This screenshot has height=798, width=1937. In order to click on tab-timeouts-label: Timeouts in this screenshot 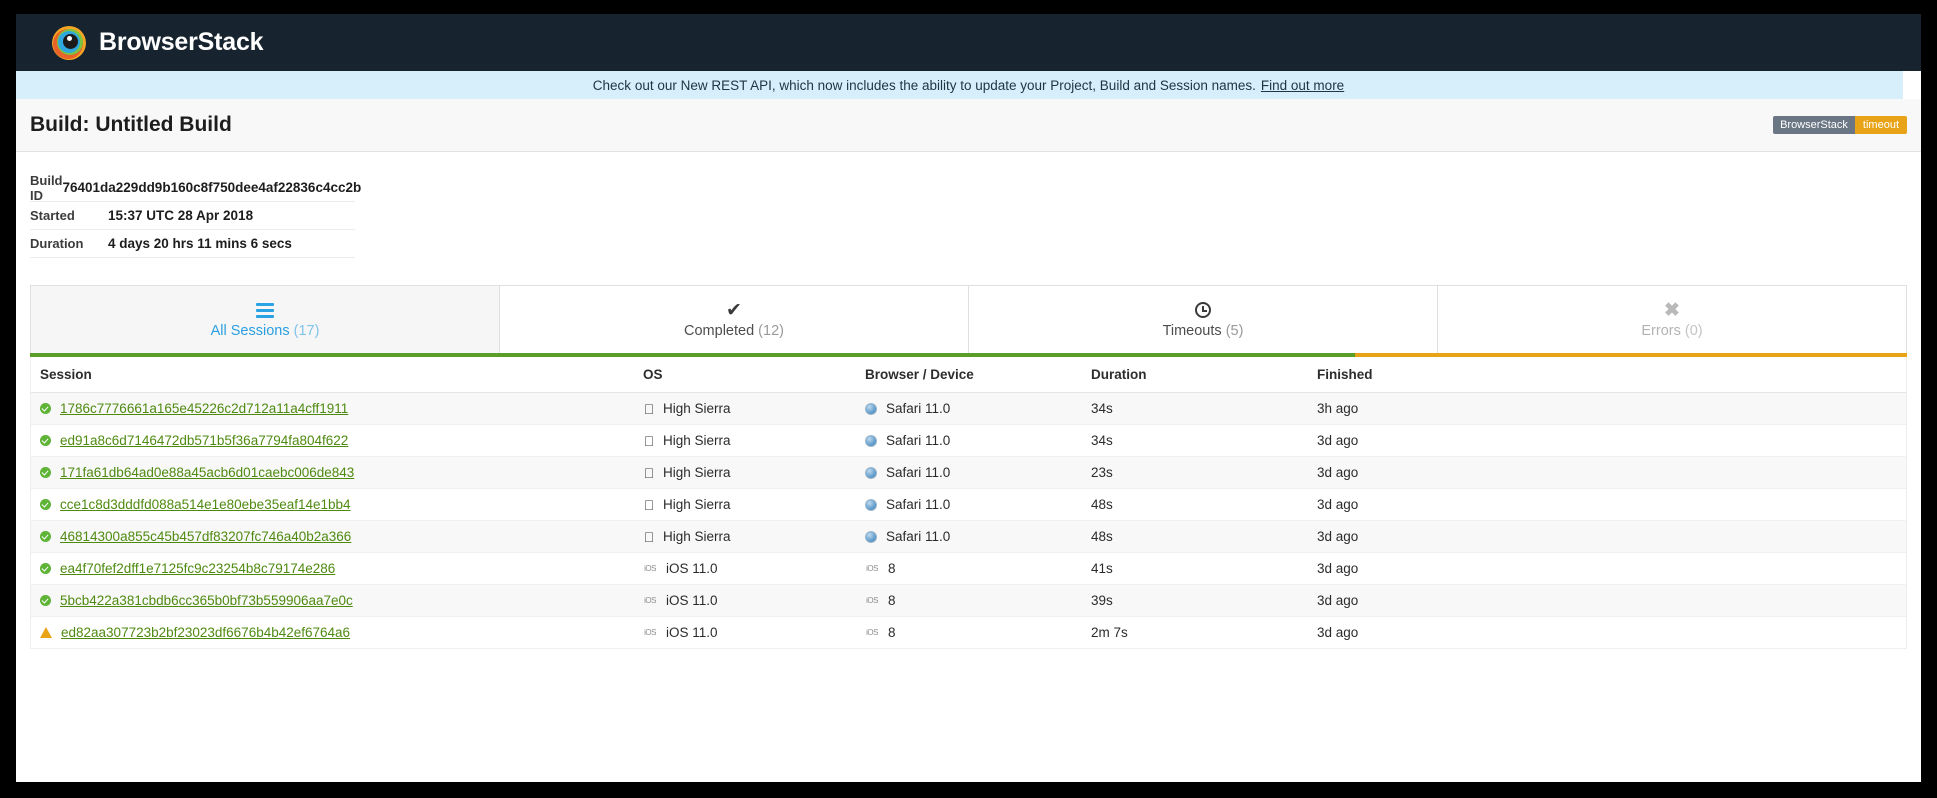, I will do `click(1192, 331)`.